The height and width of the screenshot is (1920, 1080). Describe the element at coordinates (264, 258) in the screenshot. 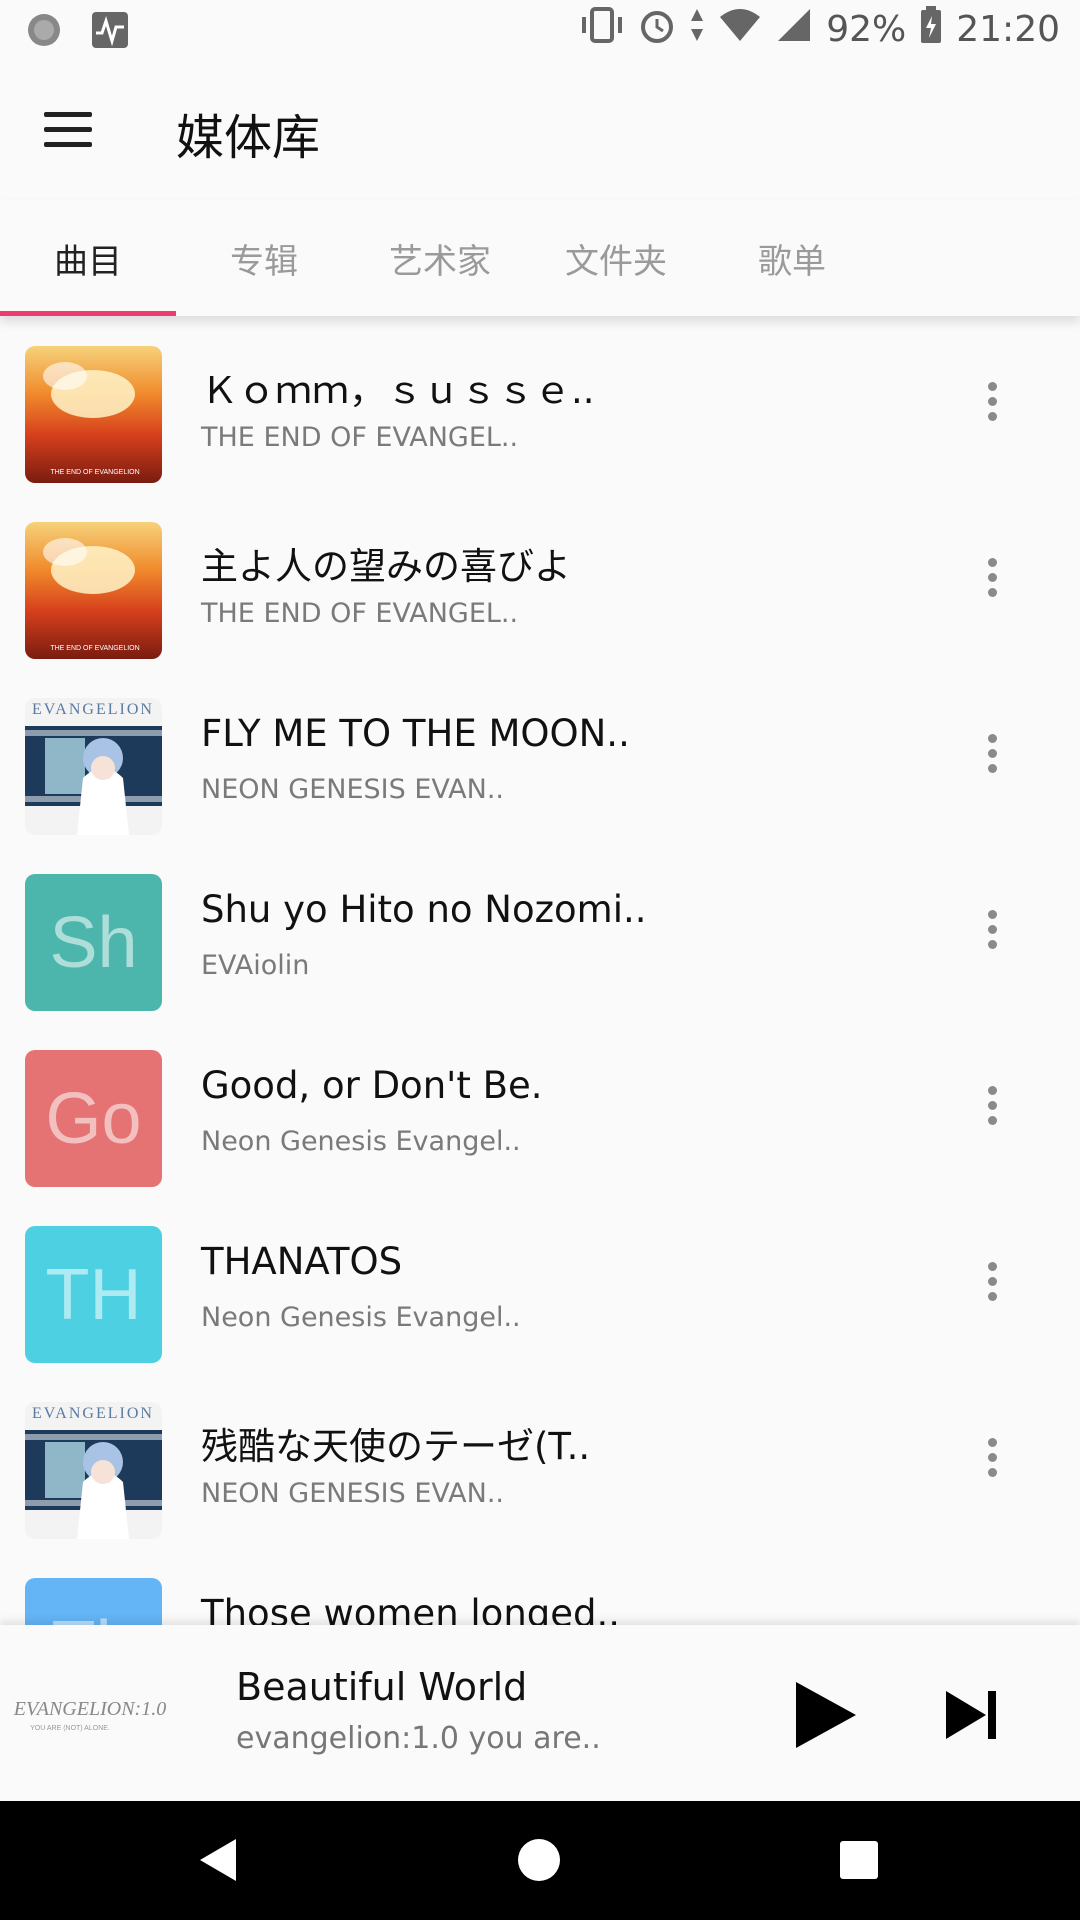

I see `tab-albums: 专辑` at that location.